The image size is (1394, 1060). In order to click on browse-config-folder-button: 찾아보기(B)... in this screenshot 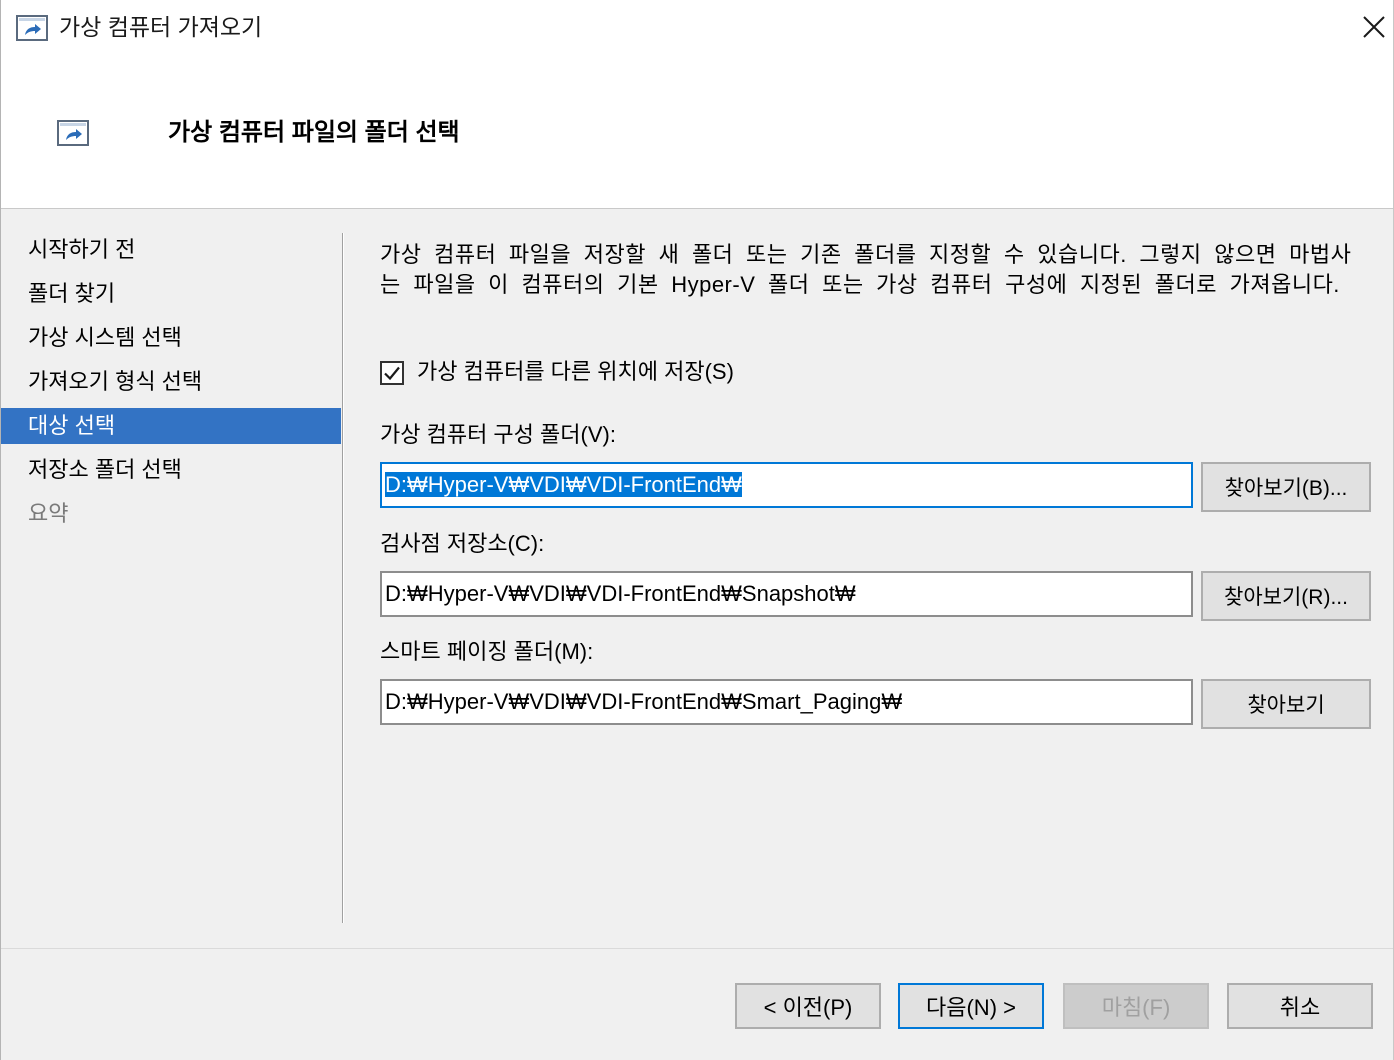, I will do `click(1286, 487)`.